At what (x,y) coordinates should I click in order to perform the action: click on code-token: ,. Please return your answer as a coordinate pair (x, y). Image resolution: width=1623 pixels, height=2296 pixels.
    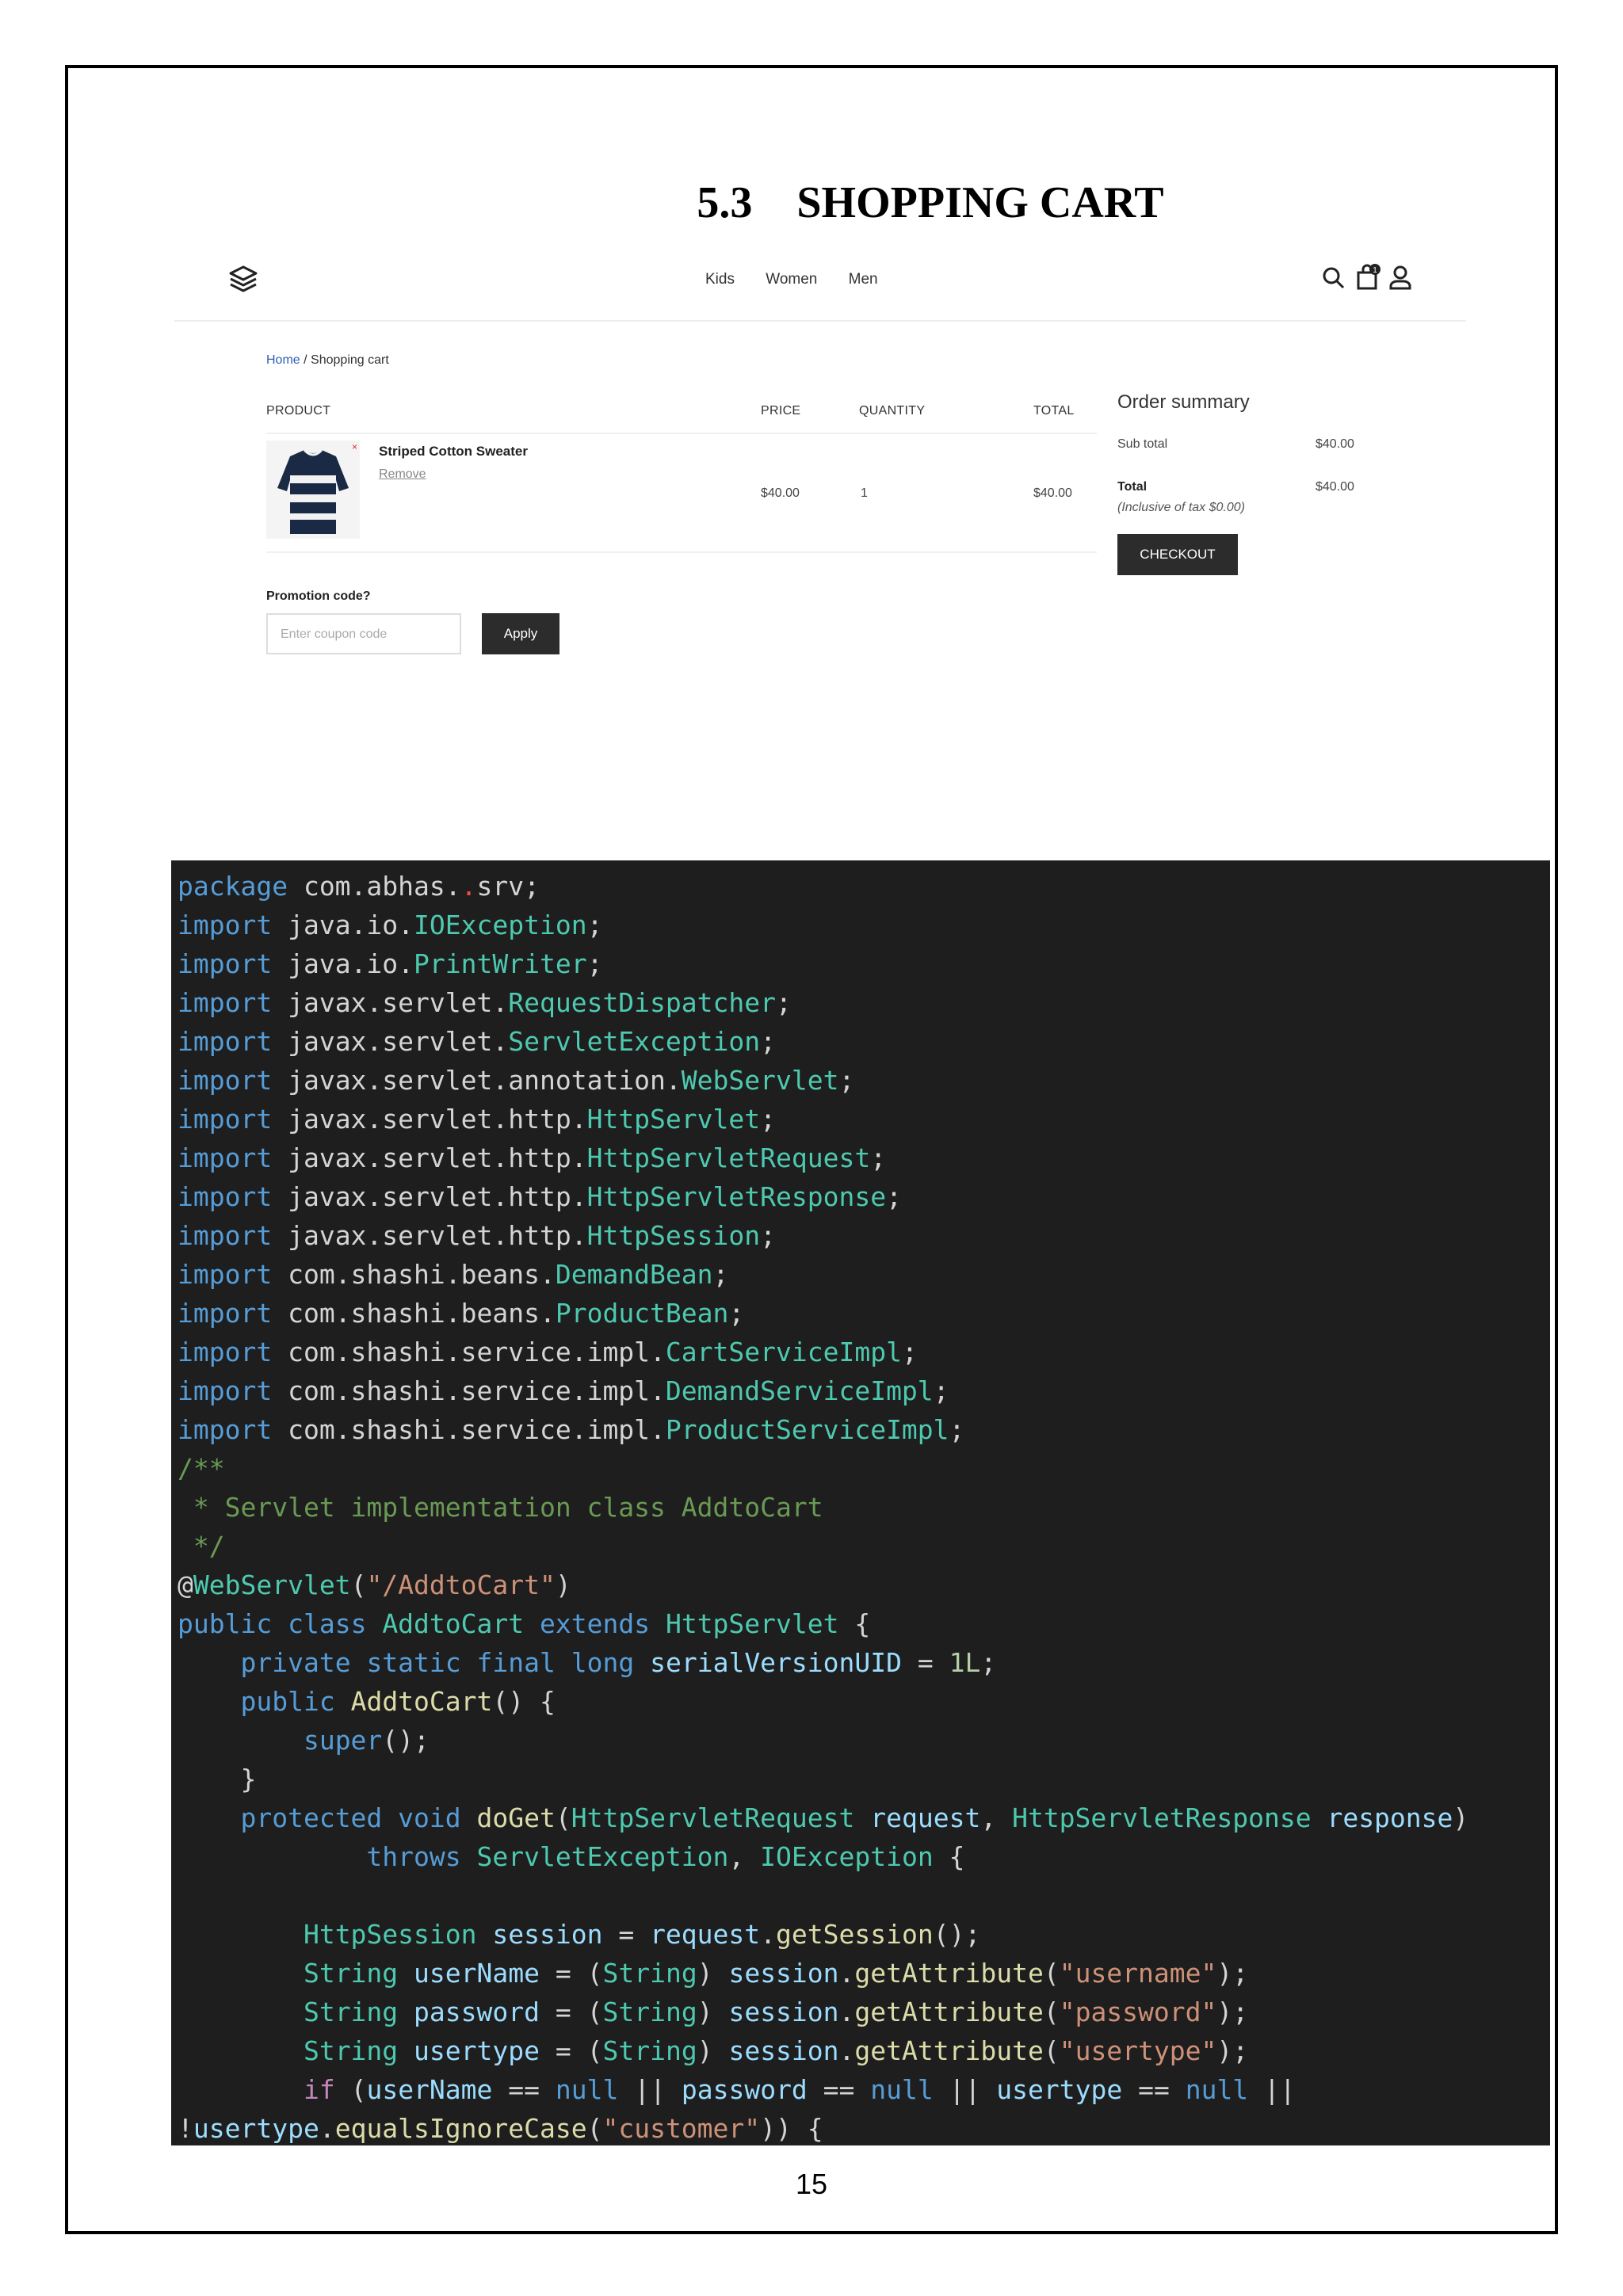
    Looking at the image, I should click on (744, 1856).